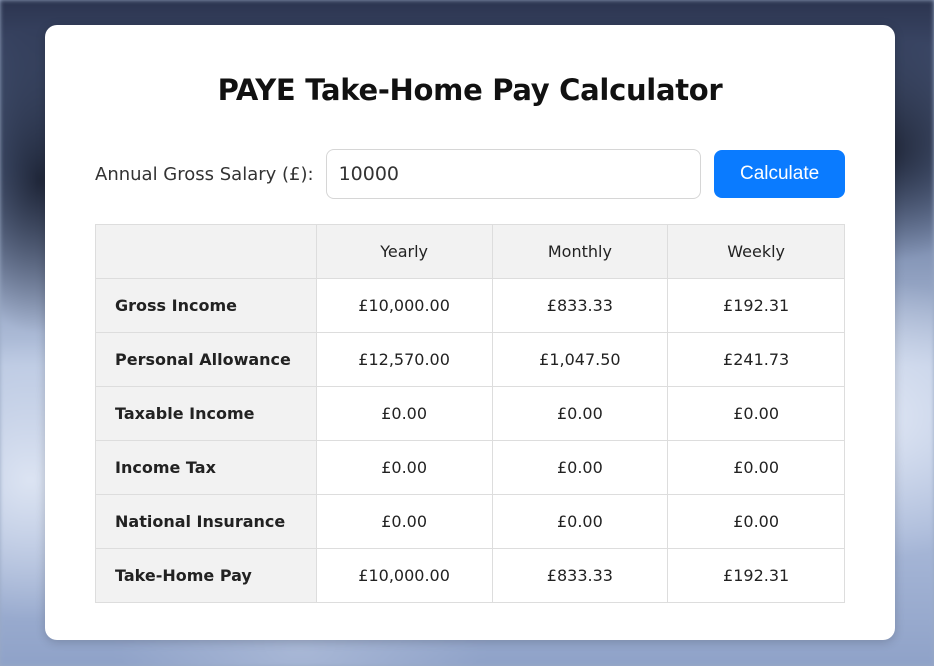  Describe the element at coordinates (204, 174) in the screenshot. I see `salary-label: Annual Gross Salary (£):` at that location.